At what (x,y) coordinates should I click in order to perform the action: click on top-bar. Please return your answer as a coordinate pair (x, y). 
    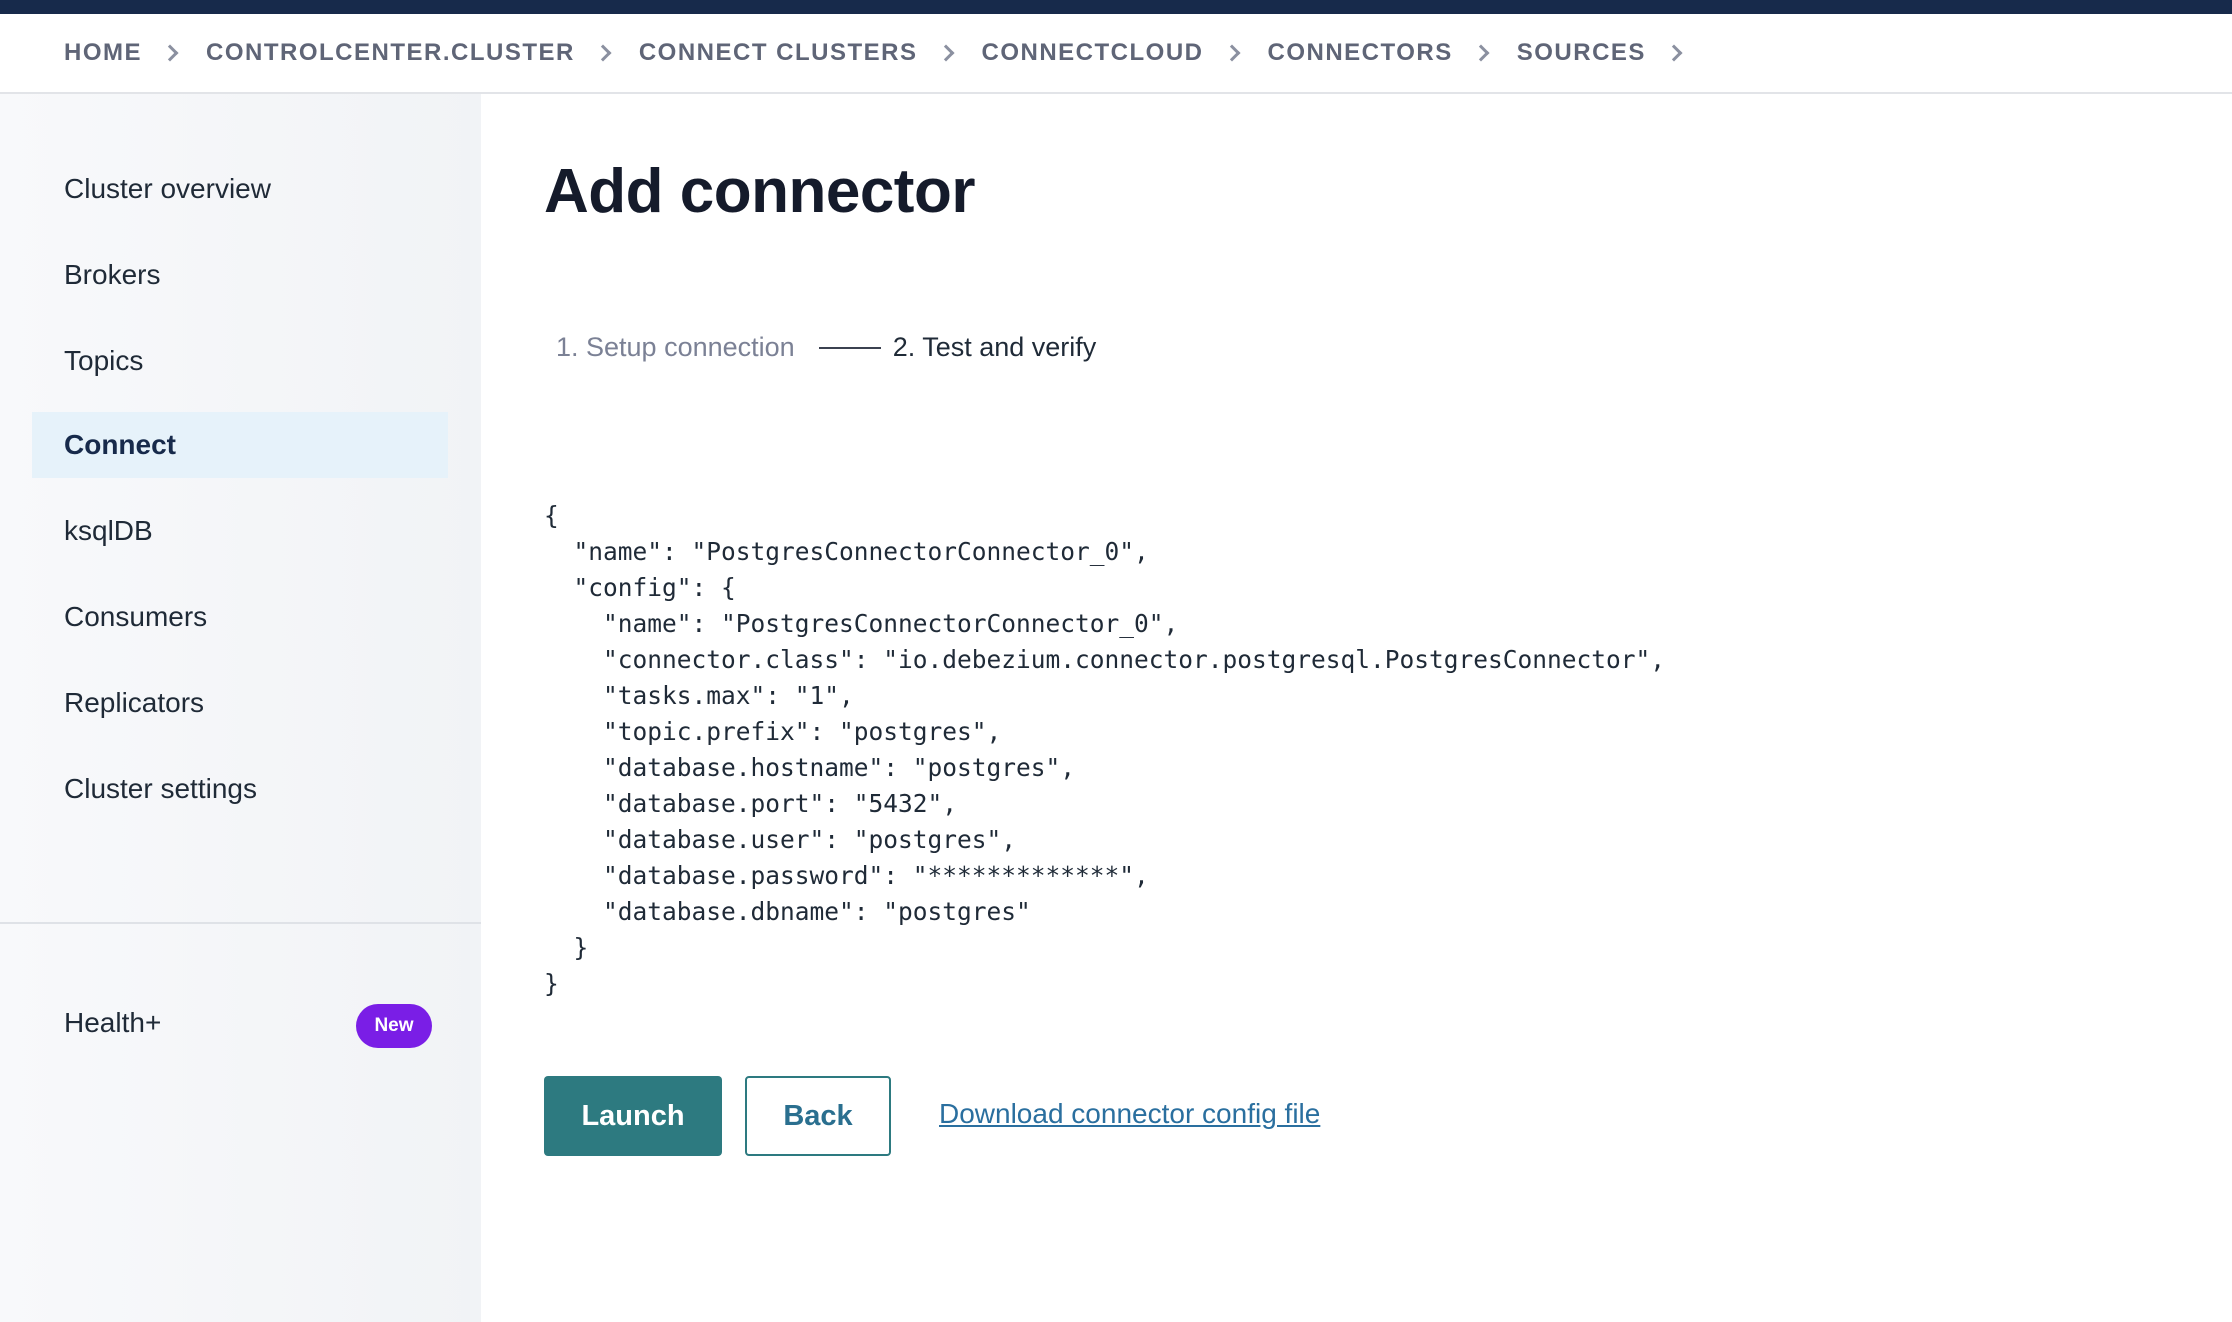
    Looking at the image, I should click on (1116, 7).